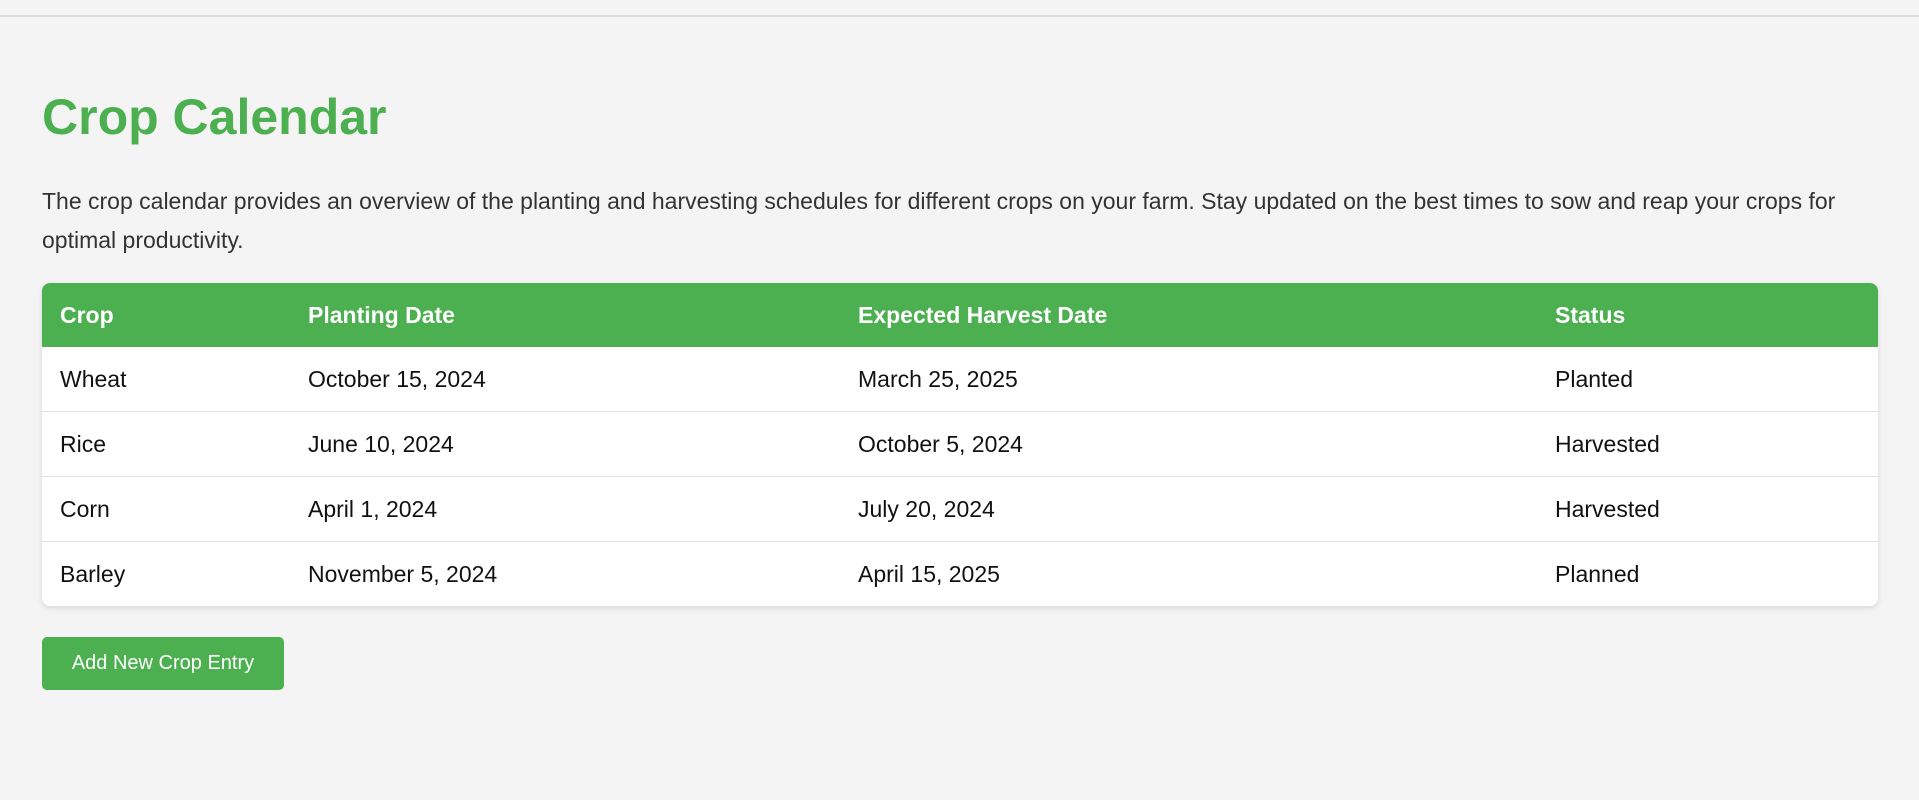 The width and height of the screenshot is (1919, 800). Describe the element at coordinates (93, 573) in the screenshot. I see `cell-crop: Barley` at that location.